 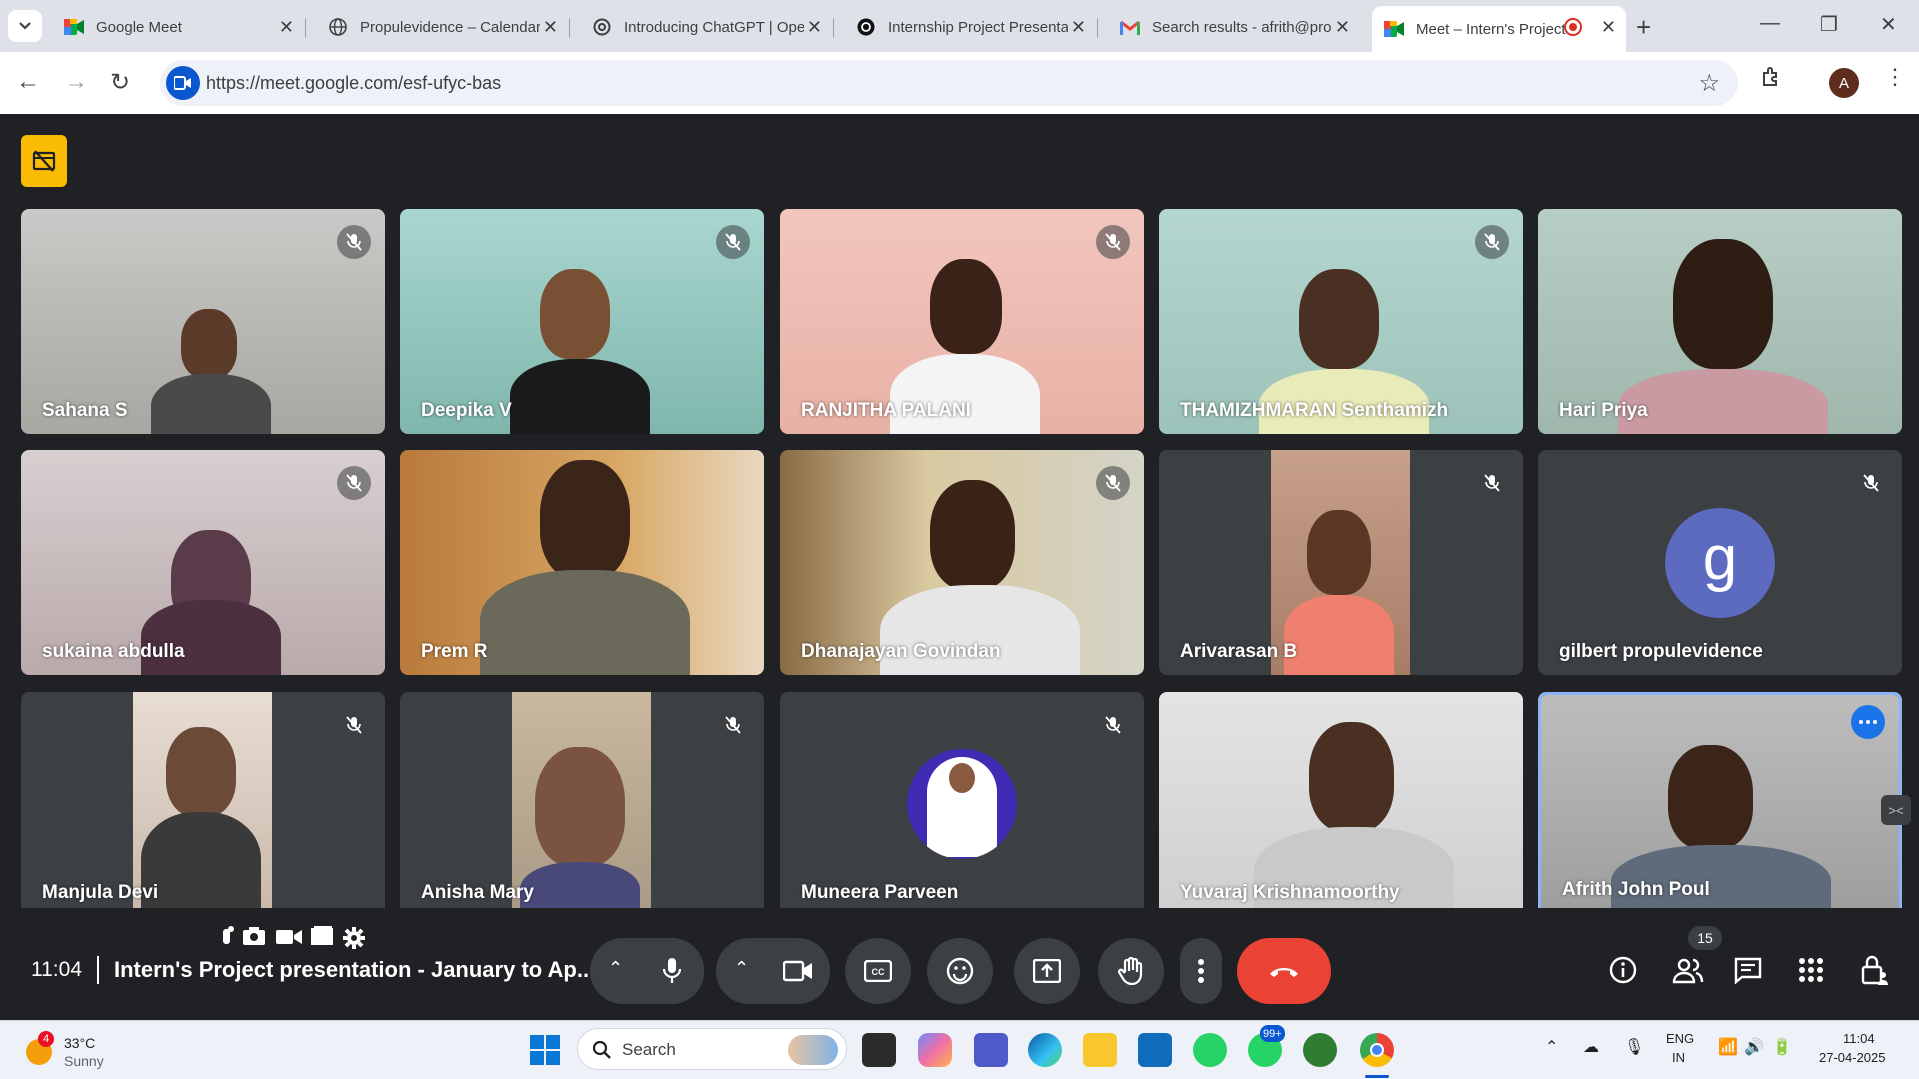 What do you see at coordinates (1341, 804) in the screenshot?
I see `participant-tile: Yuvaraj Krishnamoorthy` at bounding box center [1341, 804].